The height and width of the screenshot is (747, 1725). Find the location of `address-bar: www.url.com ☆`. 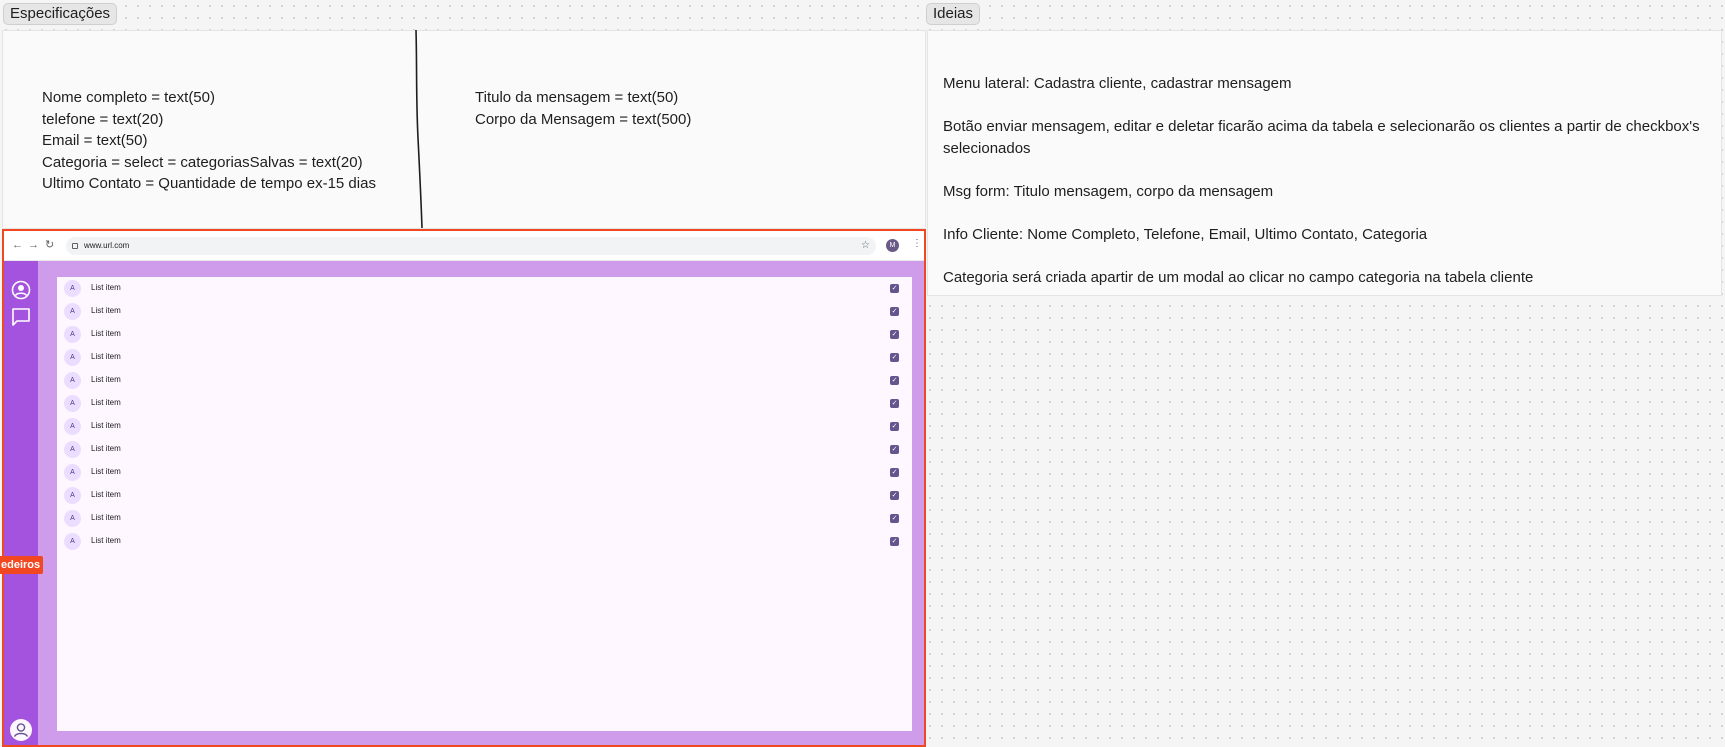

address-bar: www.url.com ☆ is located at coordinates (471, 246).